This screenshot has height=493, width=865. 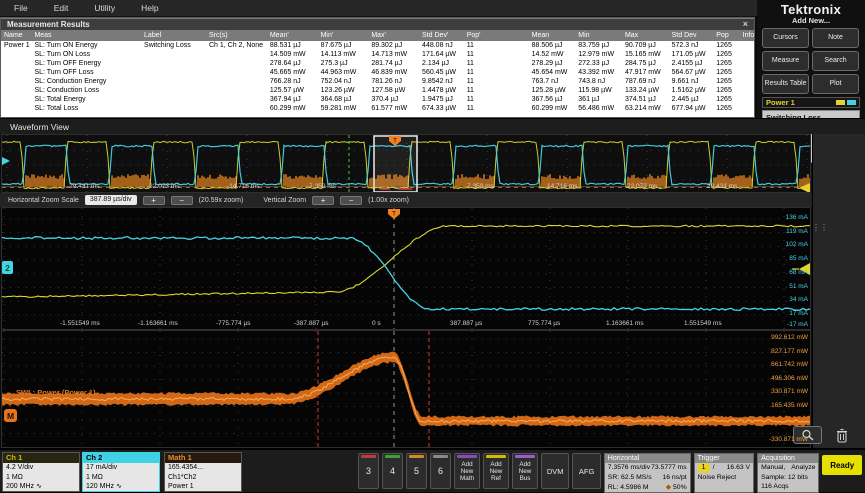 What do you see at coordinates (596, 72) in the screenshot?
I see `cell-min2: 43.392 mW` at bounding box center [596, 72].